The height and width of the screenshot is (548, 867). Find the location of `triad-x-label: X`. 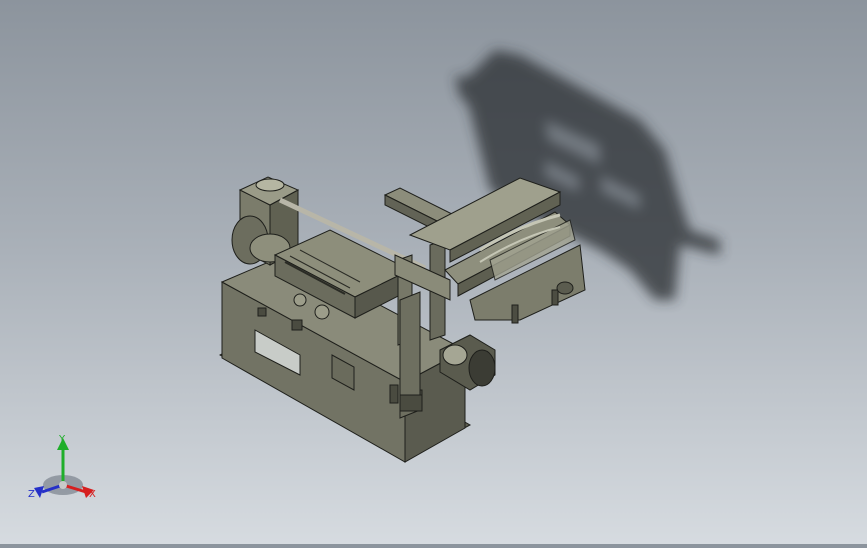

triad-x-label: X is located at coordinates (92, 494).